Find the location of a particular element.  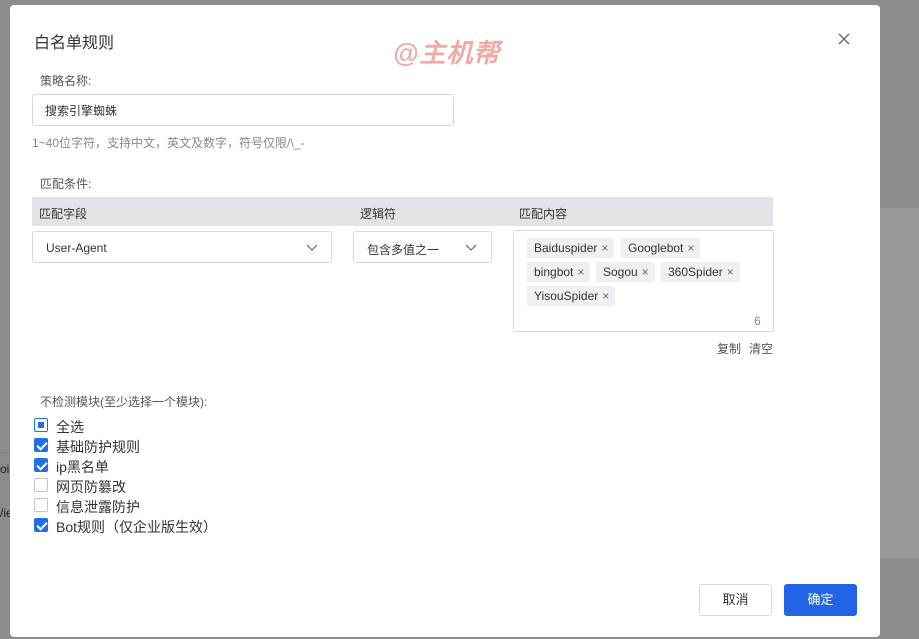

tag-item: Baiduspider × is located at coordinates (571, 248).